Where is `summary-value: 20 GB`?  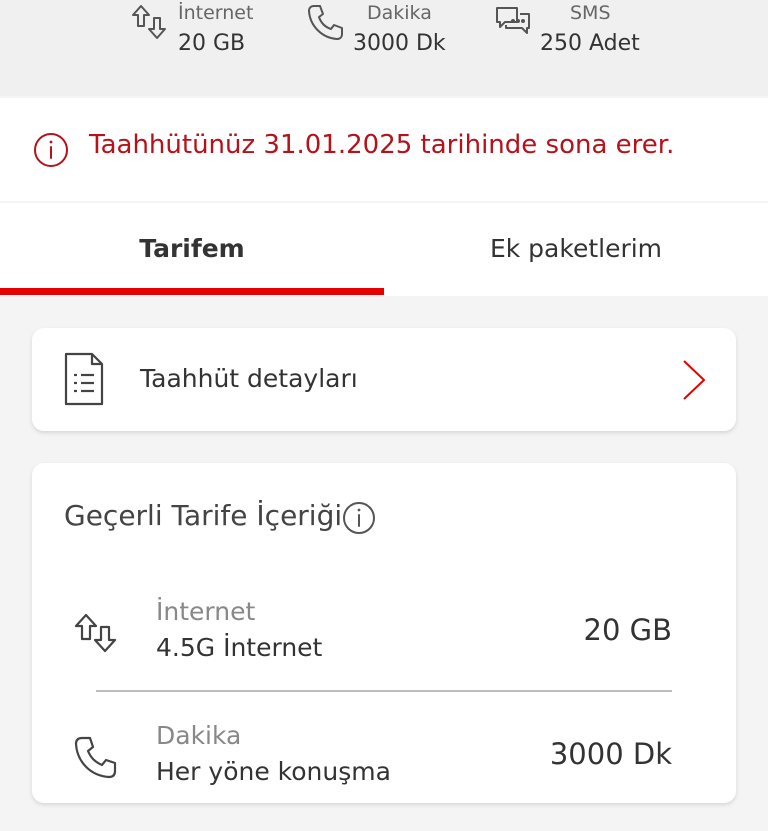
summary-value: 20 GB is located at coordinates (212, 43).